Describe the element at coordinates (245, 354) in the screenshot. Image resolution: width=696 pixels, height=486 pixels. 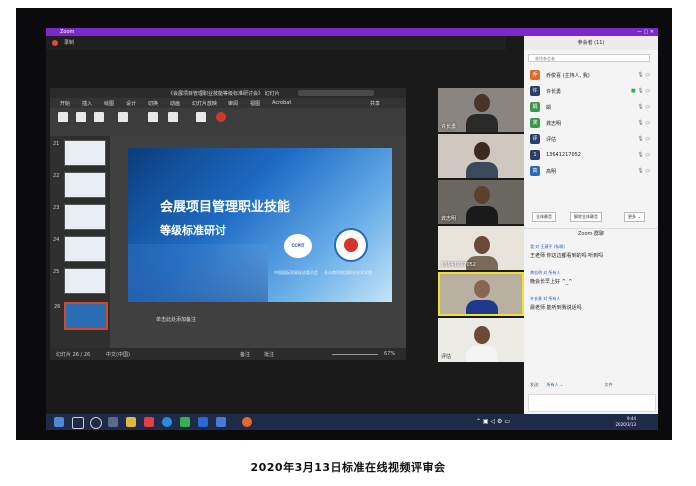
I see `notes-button: 备注` at that location.